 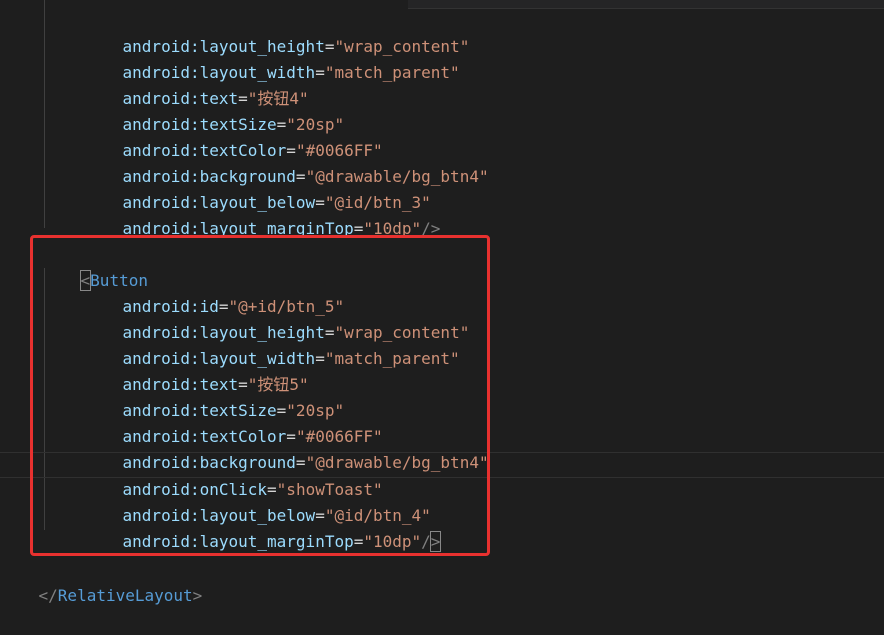 What do you see at coordinates (233, 136) in the screenshot?
I see `code-line: android:textColor="#0066FF"` at bounding box center [233, 136].